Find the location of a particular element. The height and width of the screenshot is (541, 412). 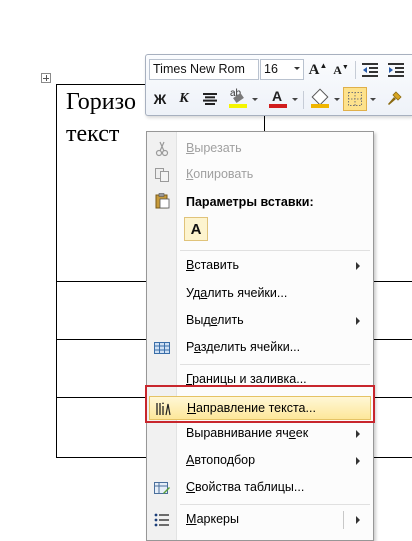

copy-icon is located at coordinates (162, 175).